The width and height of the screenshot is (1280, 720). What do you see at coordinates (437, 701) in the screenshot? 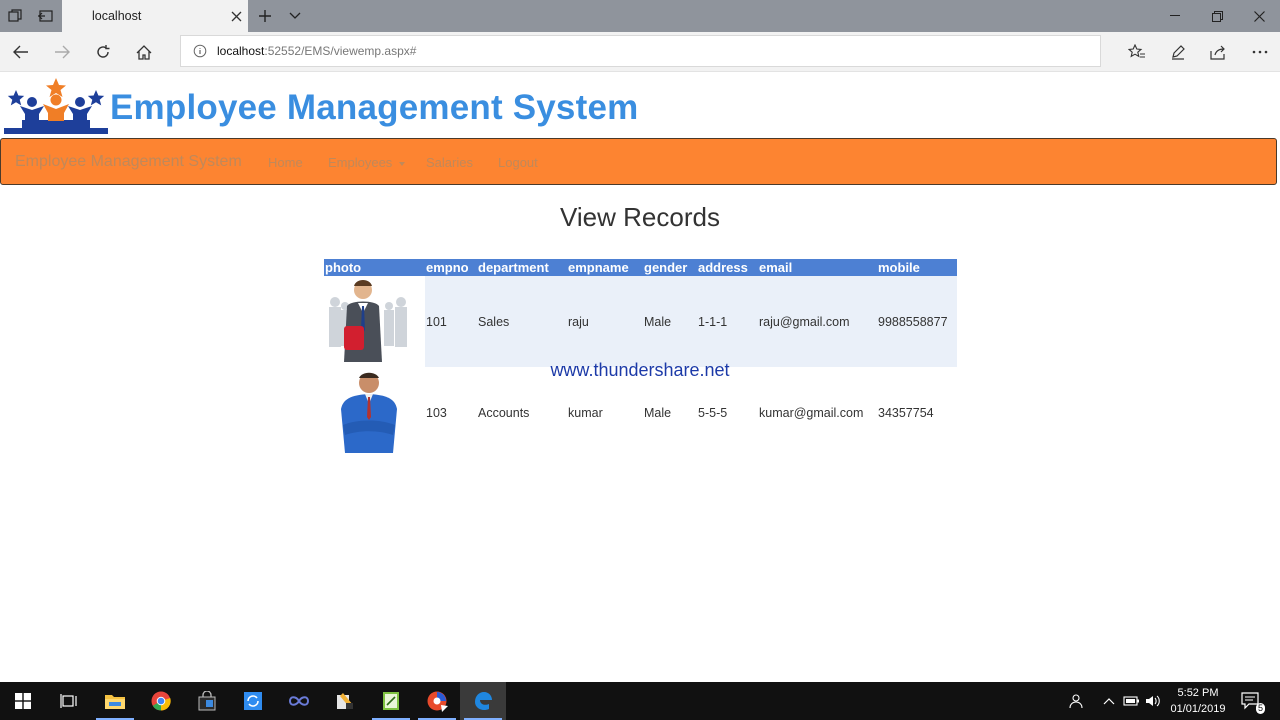
I see `recorder-app-icon` at bounding box center [437, 701].